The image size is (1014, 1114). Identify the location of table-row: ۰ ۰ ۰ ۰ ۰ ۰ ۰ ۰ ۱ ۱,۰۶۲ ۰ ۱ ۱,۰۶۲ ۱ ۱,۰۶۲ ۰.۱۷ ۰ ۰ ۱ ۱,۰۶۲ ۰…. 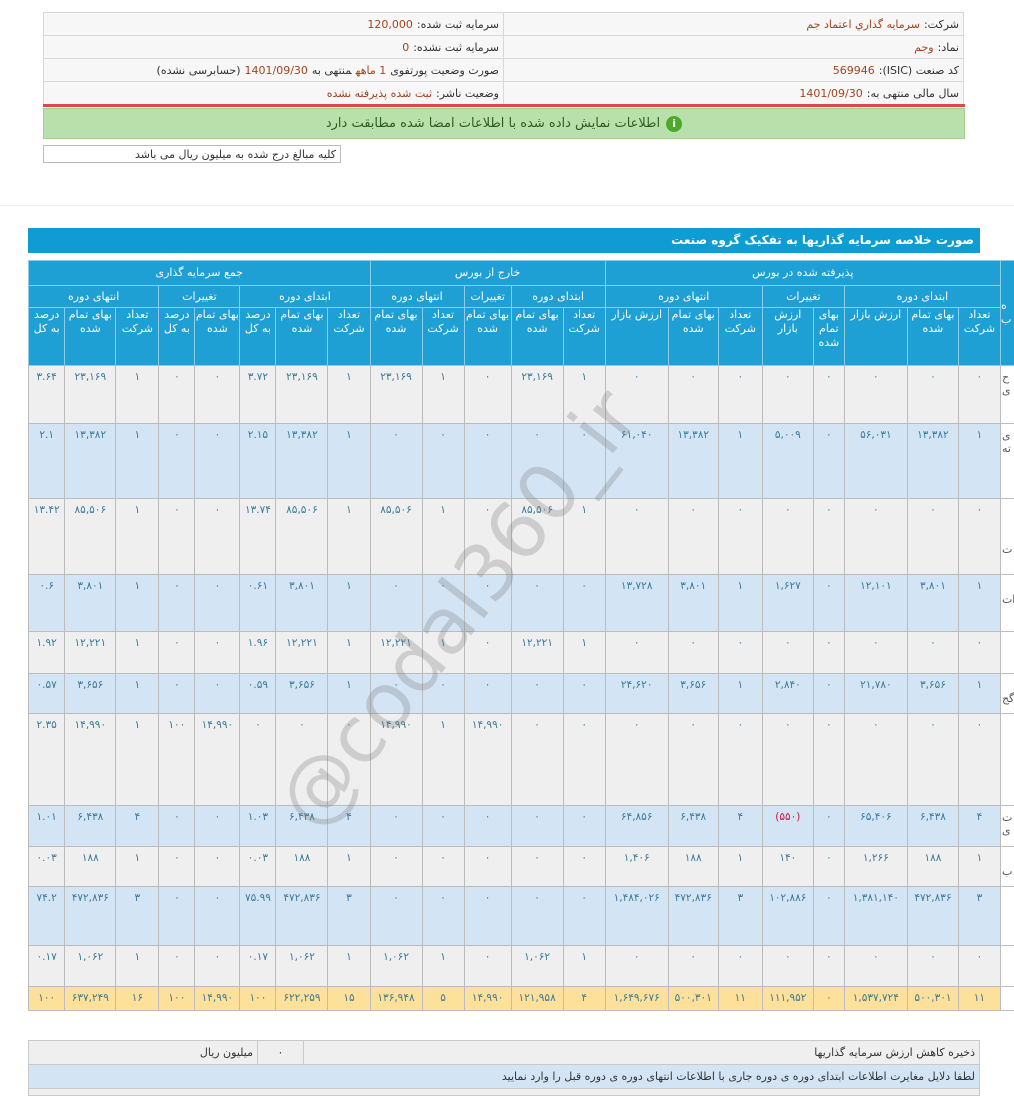
(521, 966).